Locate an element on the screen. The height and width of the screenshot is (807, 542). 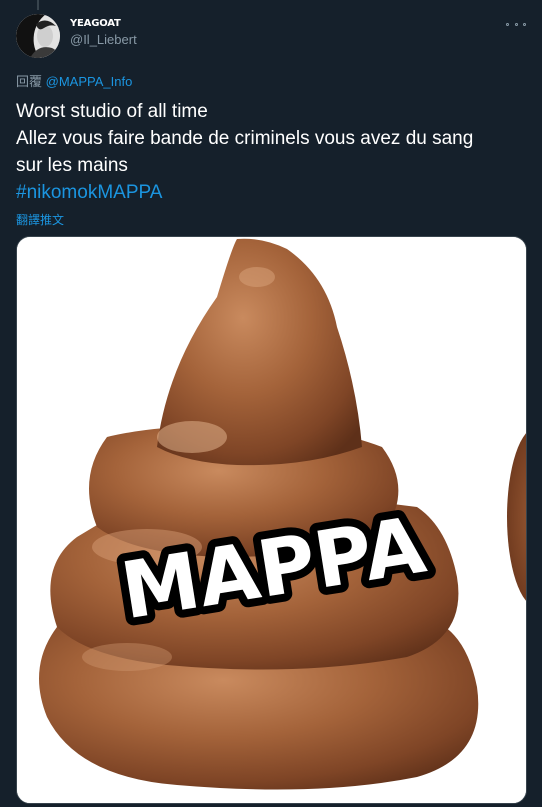
tweet-text-line: Worst studio of all time is located at coordinates (112, 111).